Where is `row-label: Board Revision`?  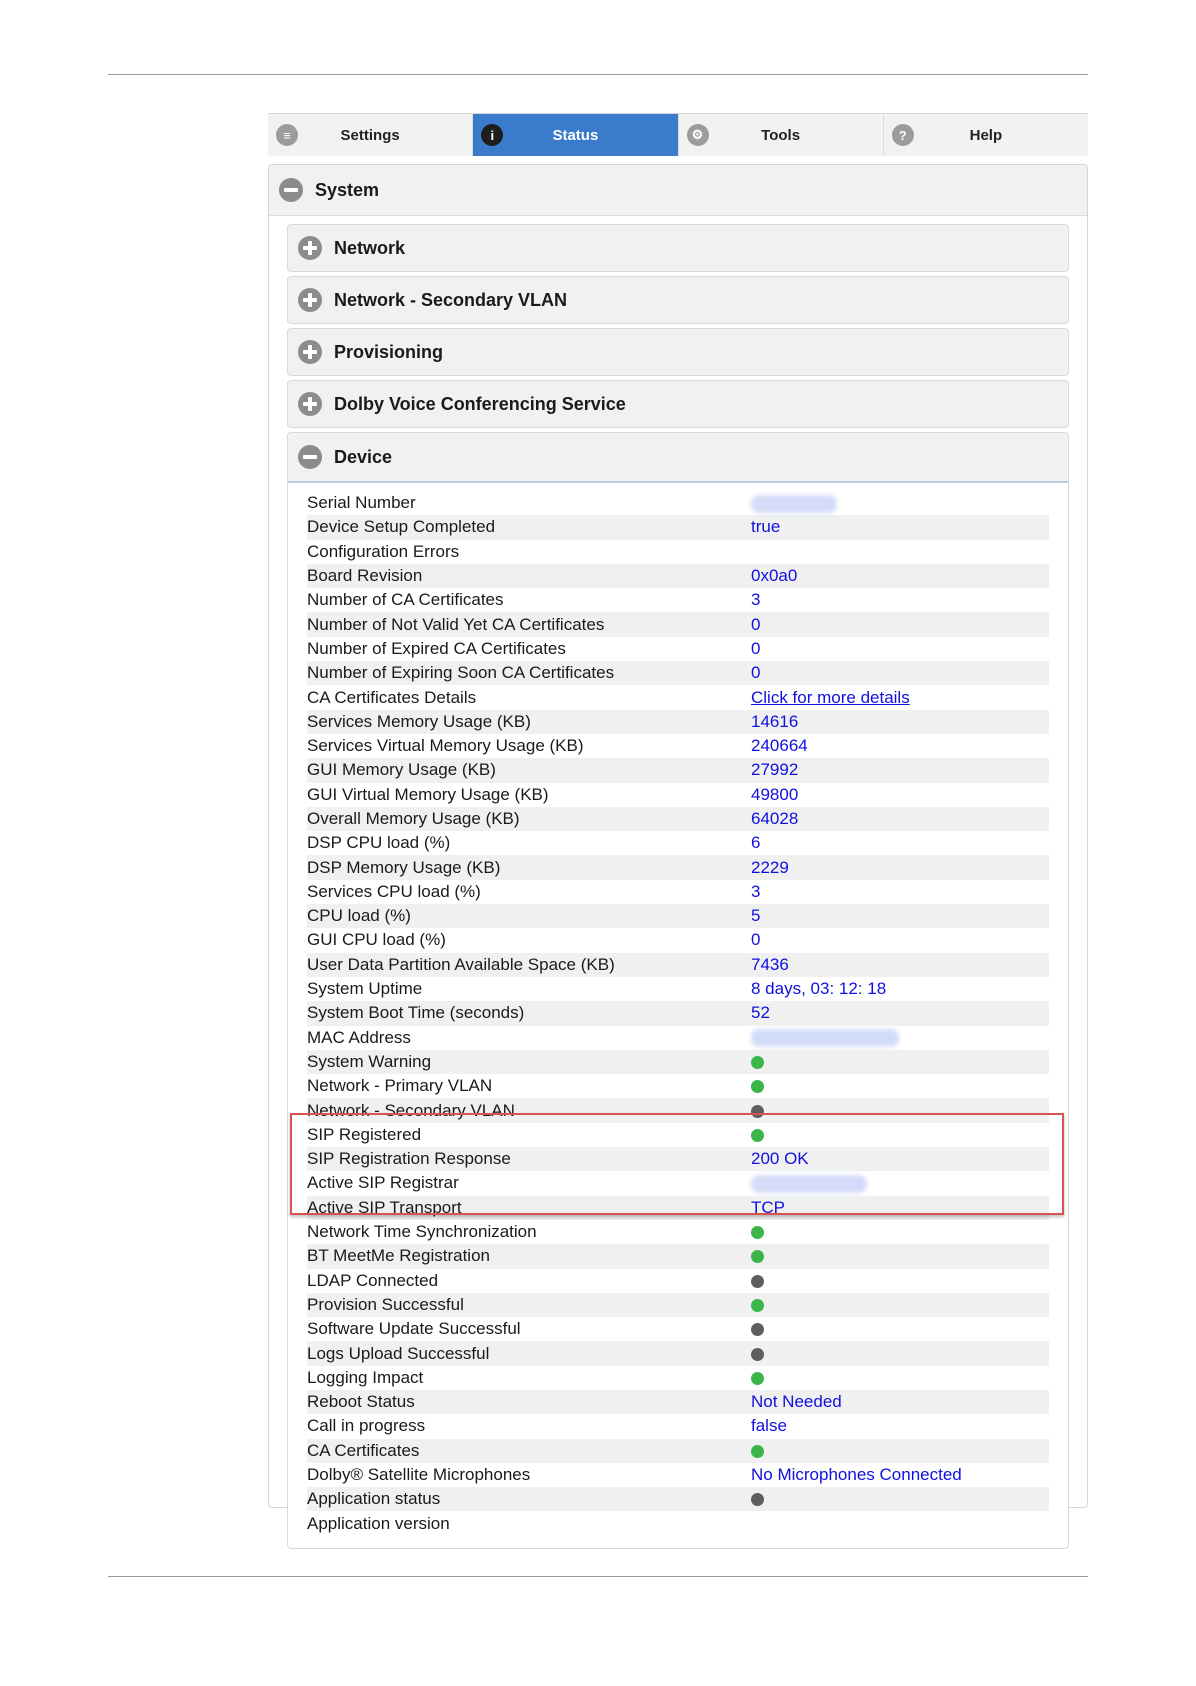 row-label: Board Revision is located at coordinates (529, 576).